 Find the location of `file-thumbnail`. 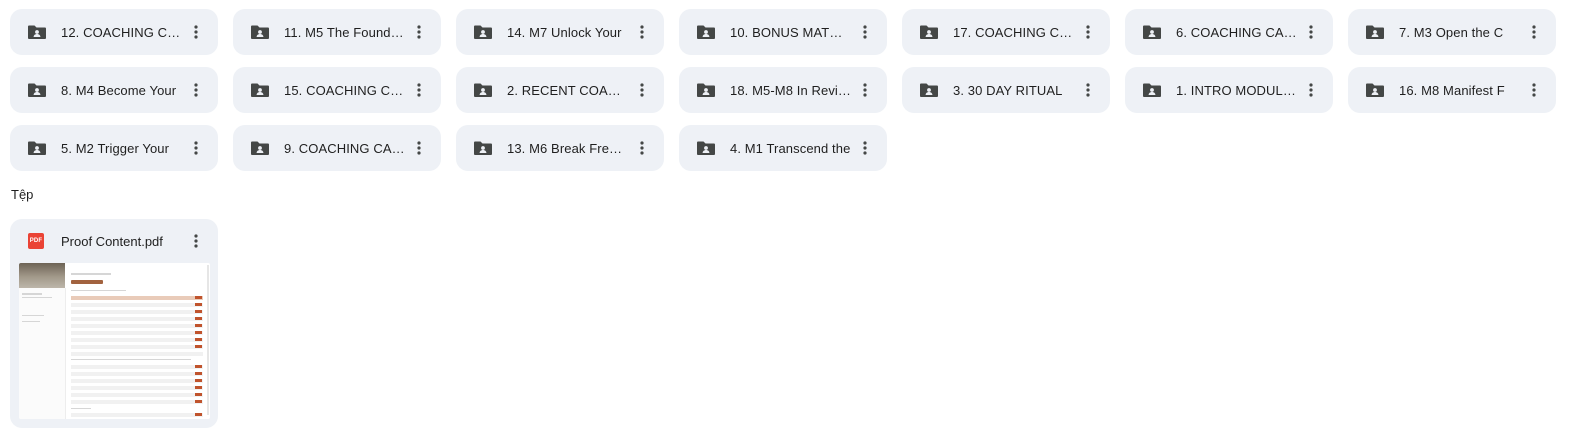

file-thumbnail is located at coordinates (114, 341).